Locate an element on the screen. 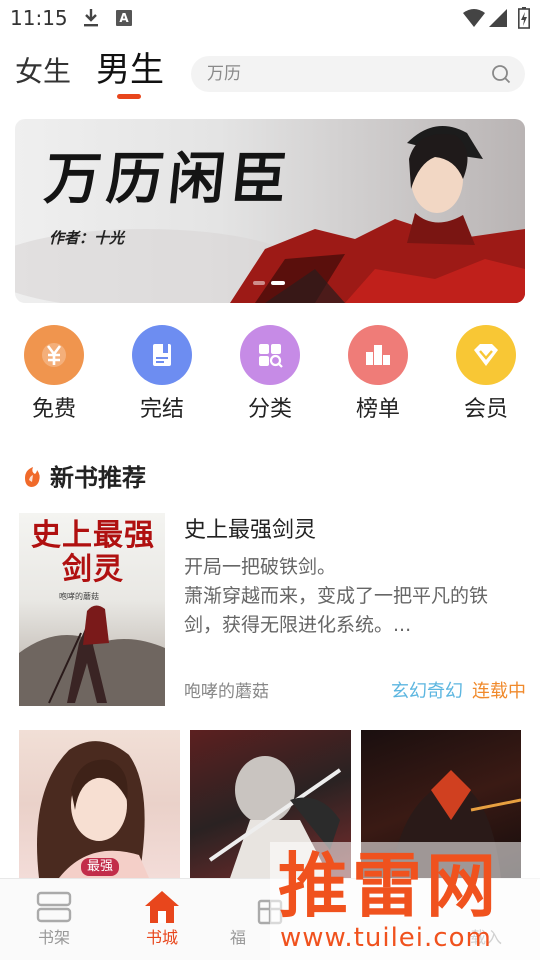  watermark: 推雷网 www.tuilei.com is located at coordinates (405, 901).